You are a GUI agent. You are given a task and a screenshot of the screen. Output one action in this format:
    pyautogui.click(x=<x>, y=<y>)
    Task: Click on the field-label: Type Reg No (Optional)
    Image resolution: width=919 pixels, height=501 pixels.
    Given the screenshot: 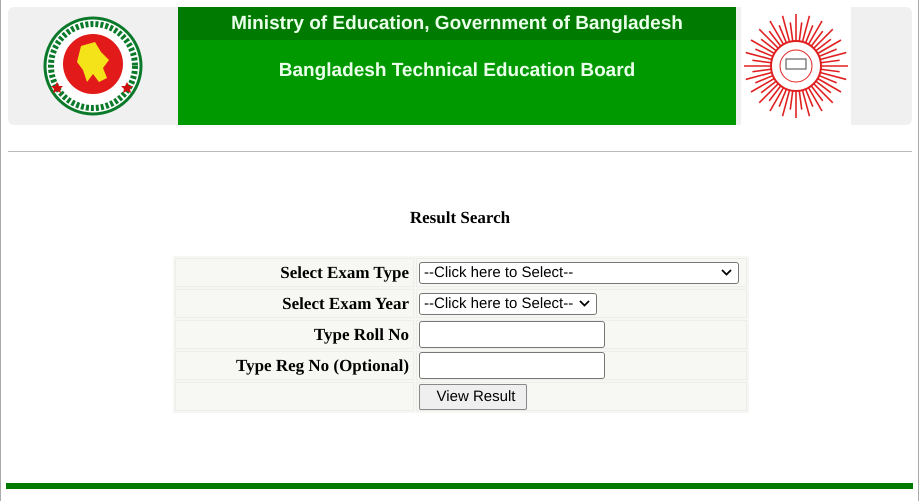 What is the action you would take?
    pyautogui.click(x=322, y=366)
    